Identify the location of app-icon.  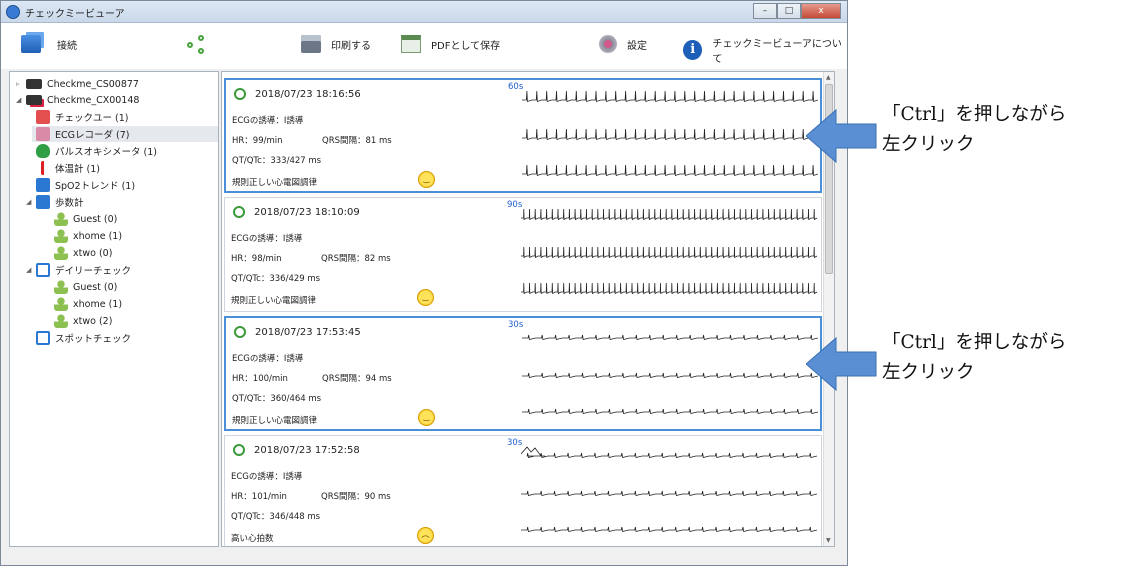
(13, 12).